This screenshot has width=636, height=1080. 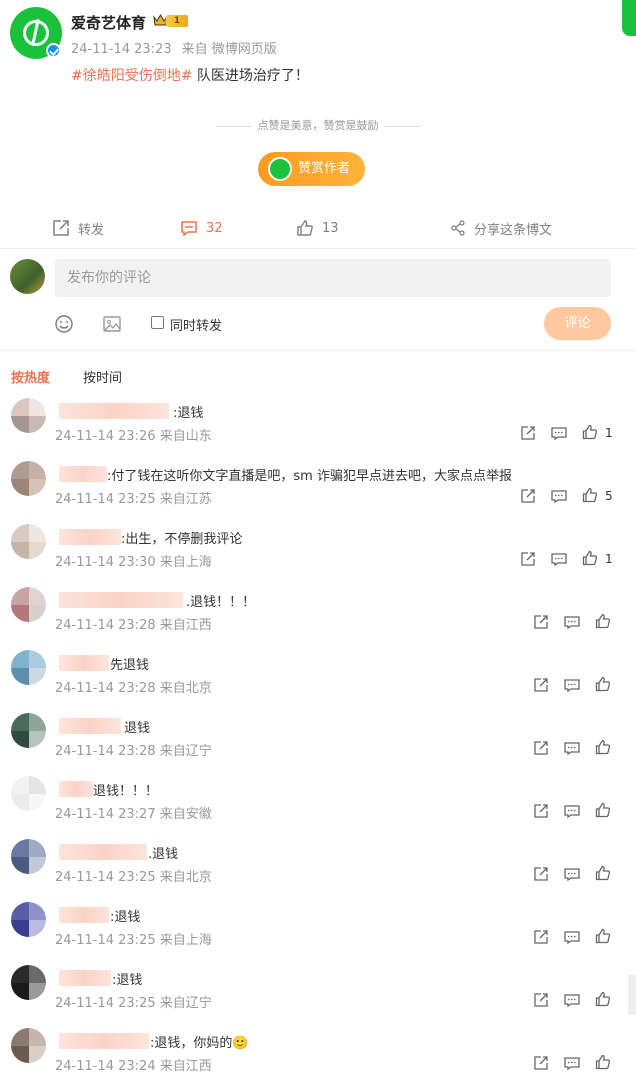 What do you see at coordinates (131, 76) in the screenshot?
I see `hashtag-link: #徐皓阳受伤倒地#` at bounding box center [131, 76].